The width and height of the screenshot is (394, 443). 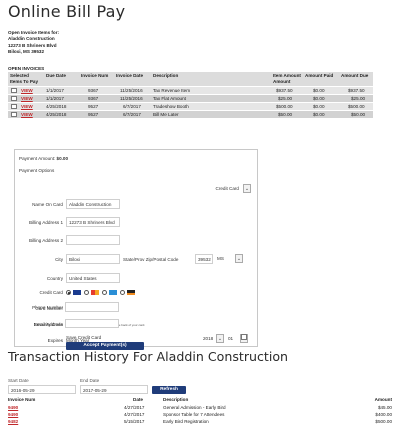 I want to click on description: Tax Revenue Item, so click(x=172, y=90).